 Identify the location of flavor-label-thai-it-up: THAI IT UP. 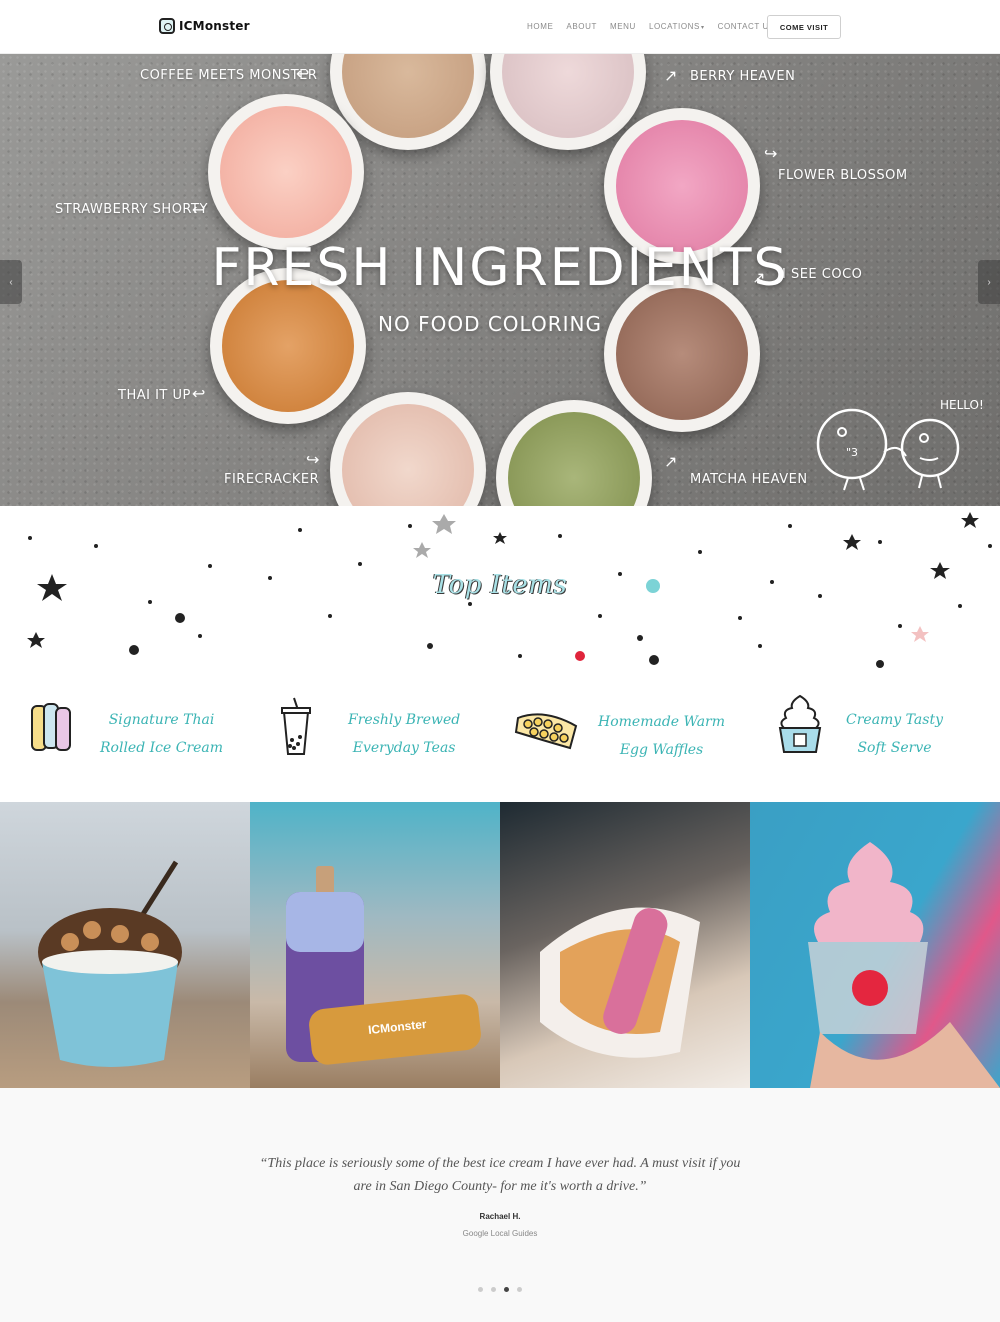
(154, 395).